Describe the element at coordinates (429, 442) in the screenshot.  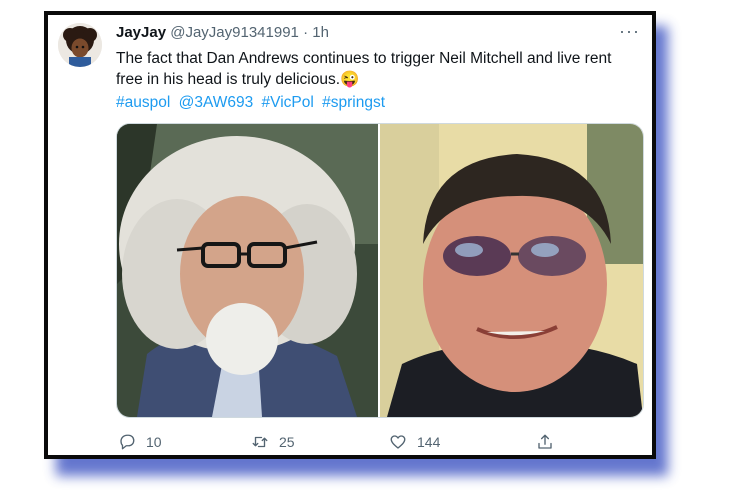
I see `like-count: 144` at that location.